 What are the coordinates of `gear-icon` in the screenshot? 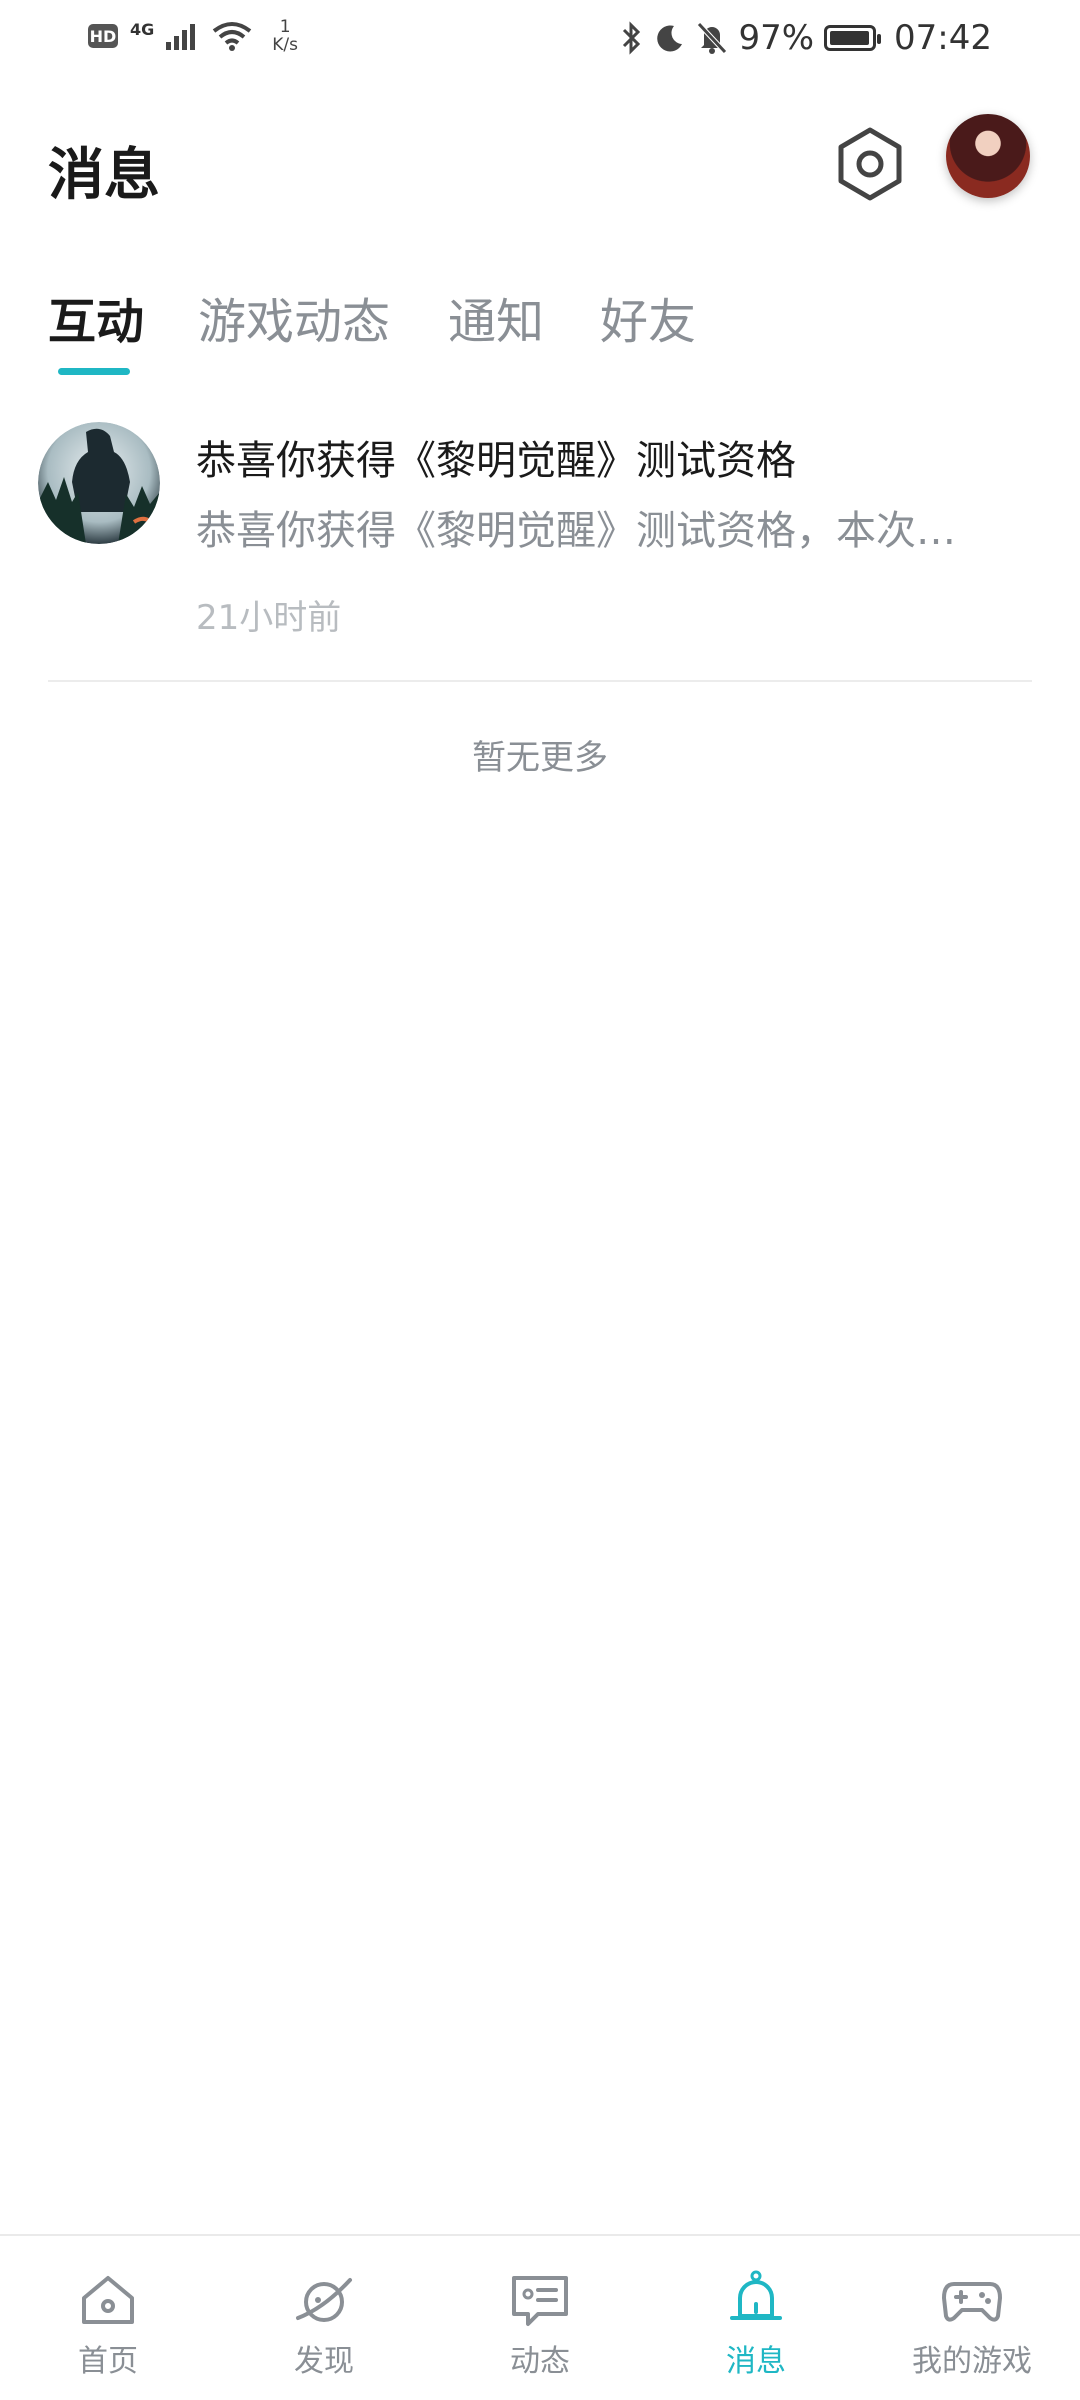 It's located at (870, 164).